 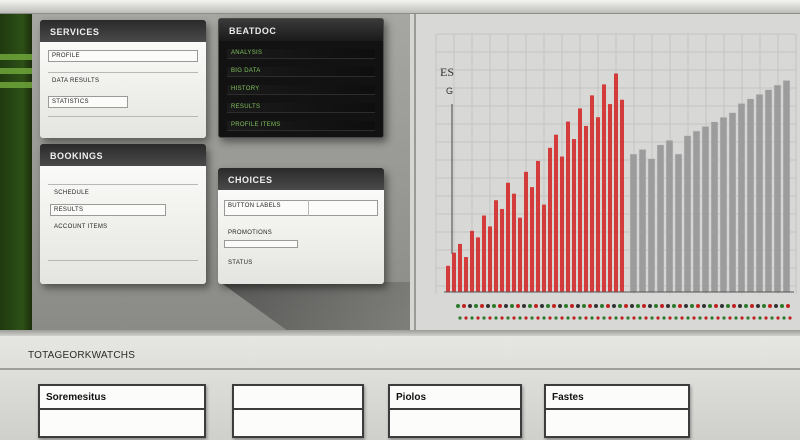 I want to click on footer-field-1: Soremesitus, so click(x=122, y=411).